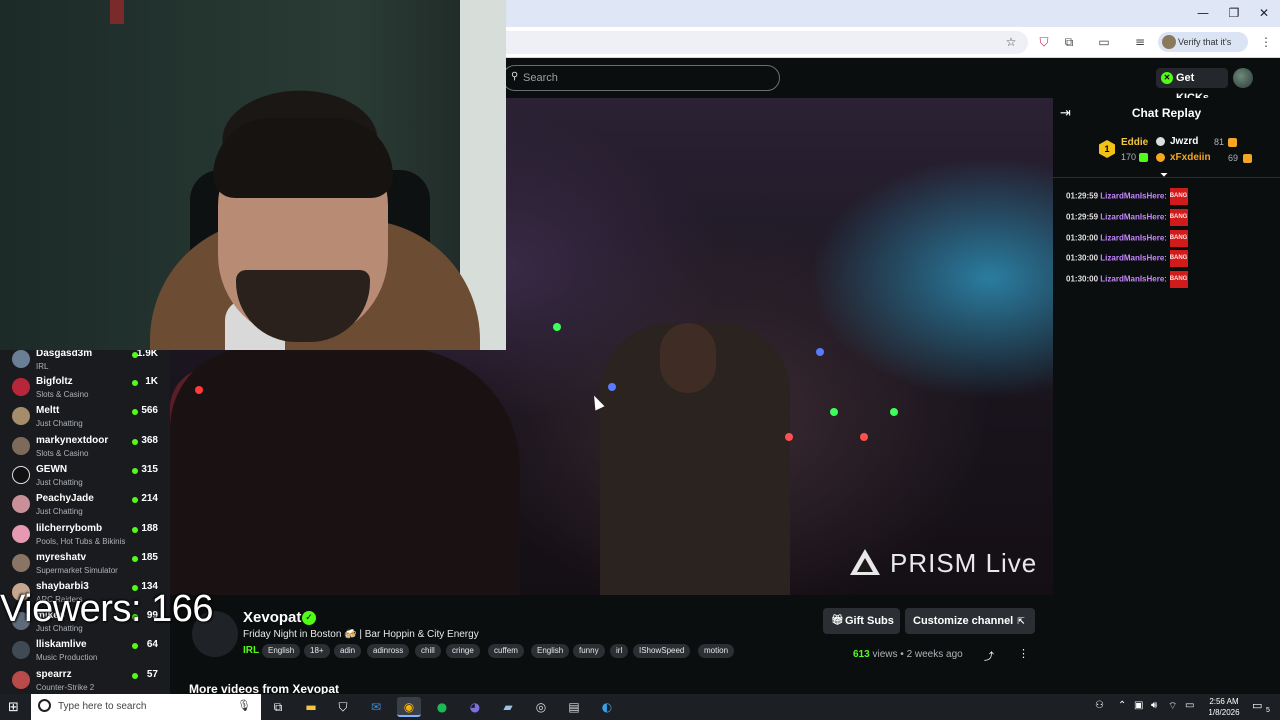  I want to click on category-link: IRL, so click(251, 650).